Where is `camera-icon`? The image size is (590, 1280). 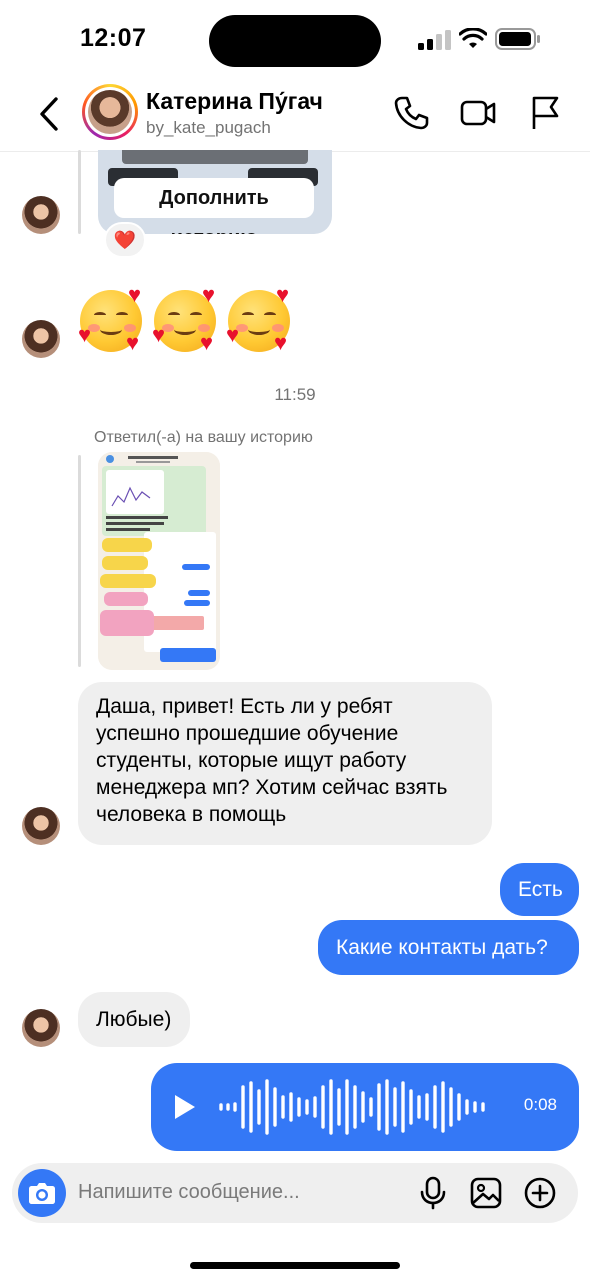
camera-icon is located at coordinates (42, 1193).